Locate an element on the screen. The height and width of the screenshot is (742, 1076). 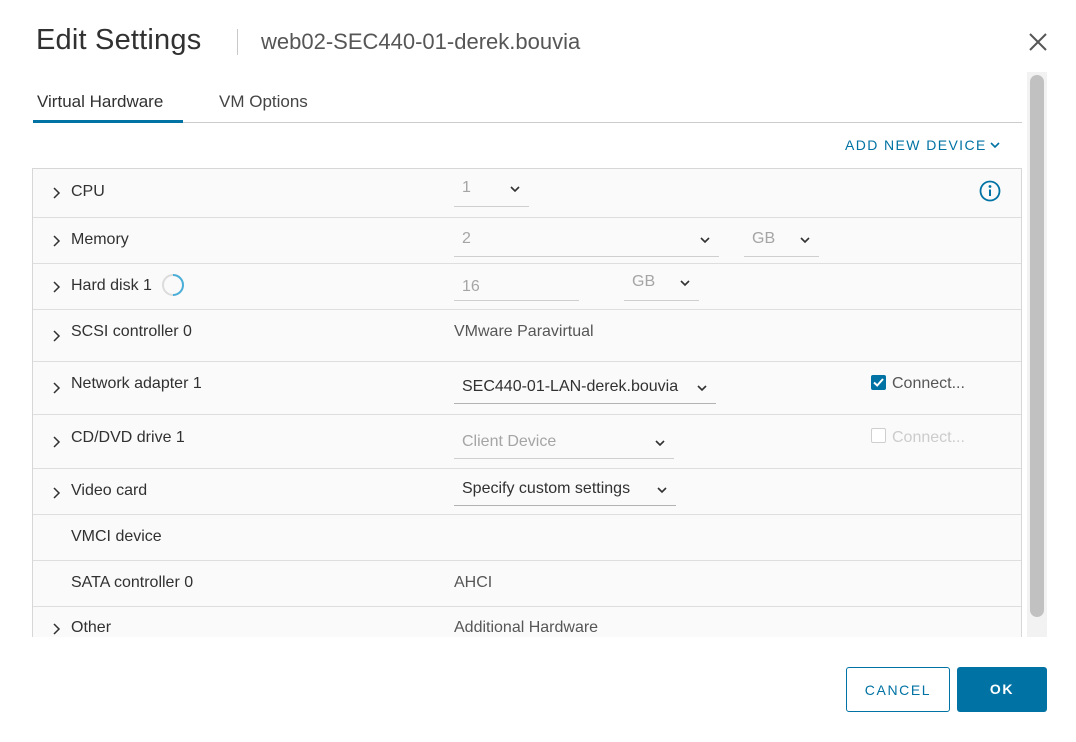
video-card-label: Video card is located at coordinates (109, 490).